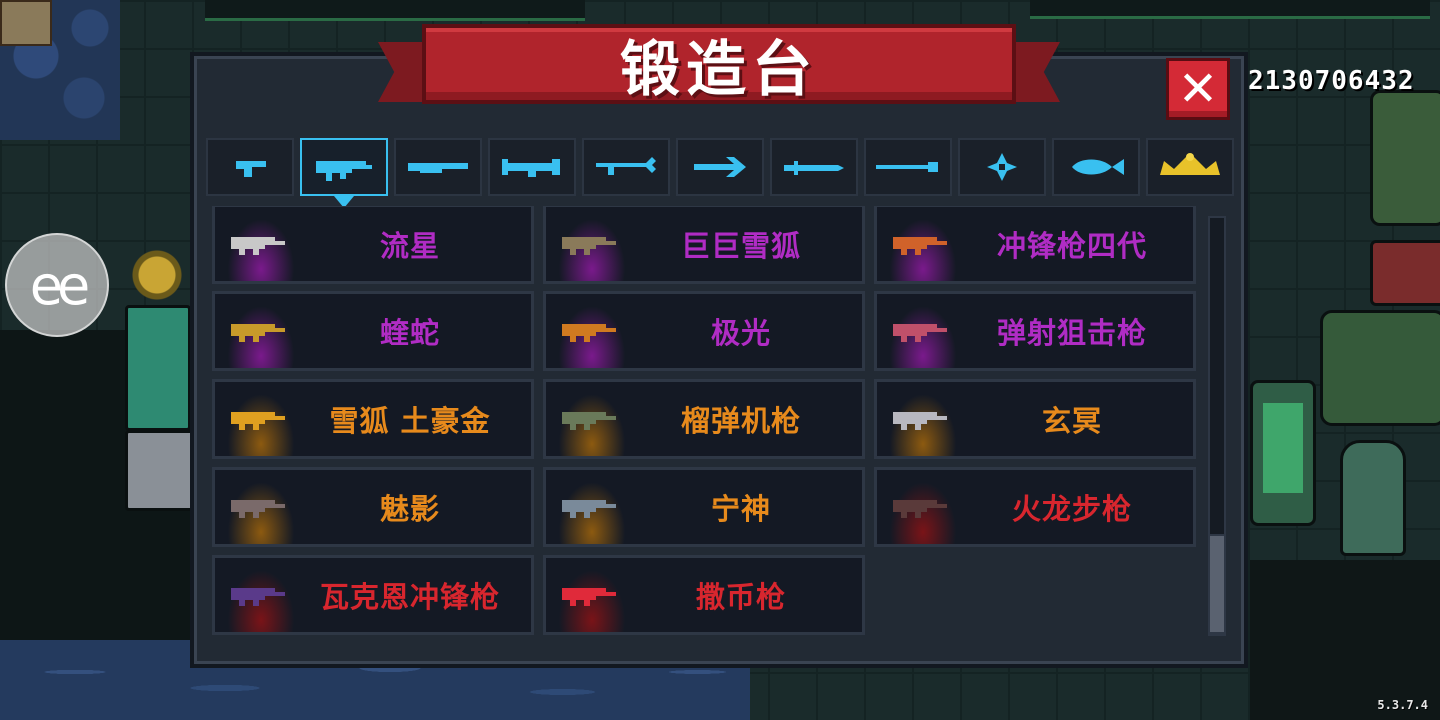 This screenshot has height=720, width=1440. I want to click on weapon-name: 瓦克恩冲锋枪, so click(409, 597).